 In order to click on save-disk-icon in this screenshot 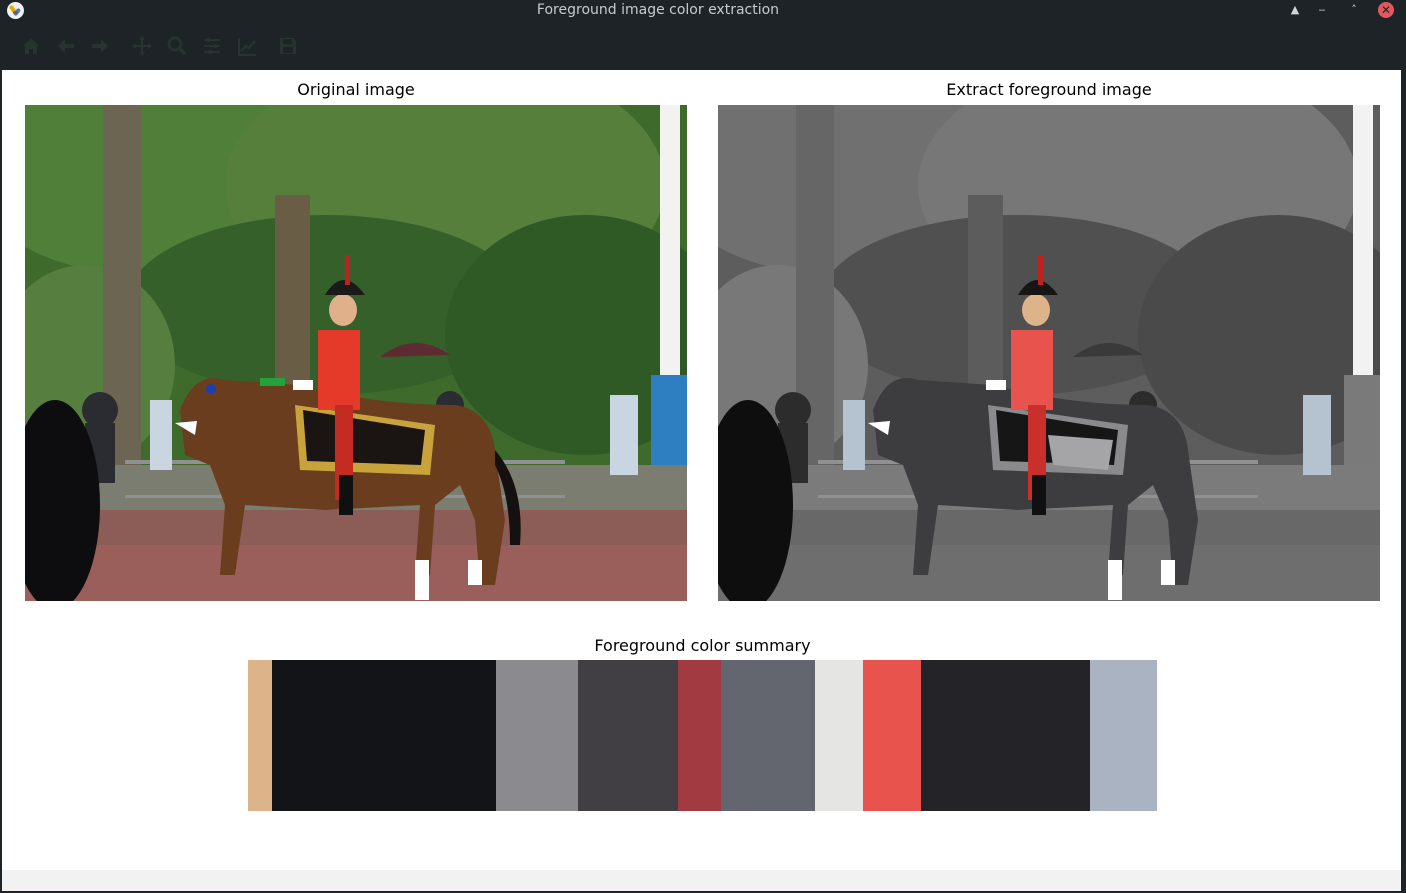, I will do `click(288, 46)`.